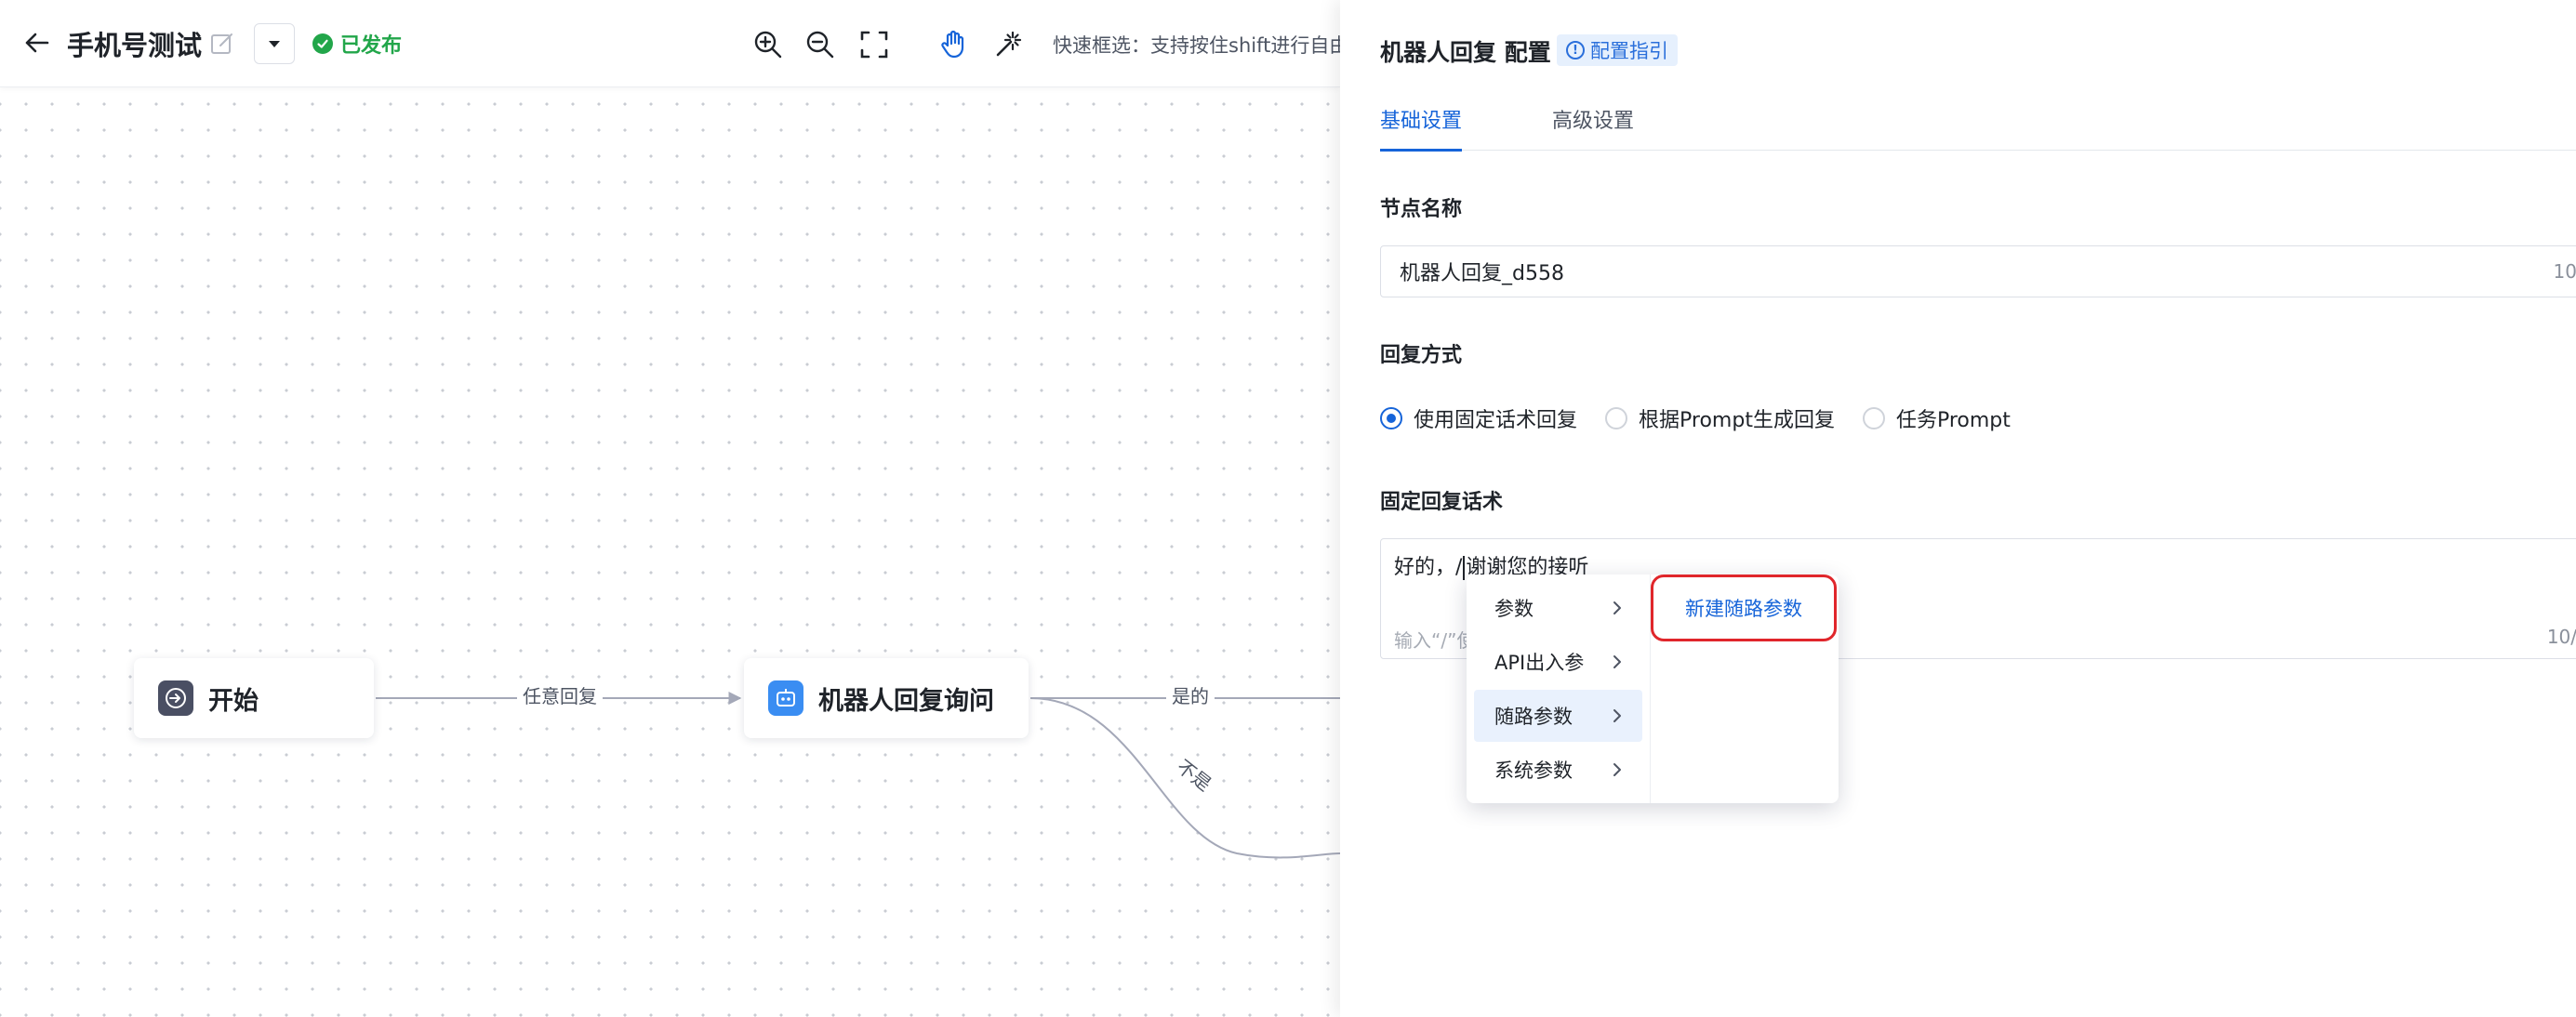 This screenshot has height=1017, width=2576. I want to click on tab-basic-settings: 基础设置, so click(1421, 125).